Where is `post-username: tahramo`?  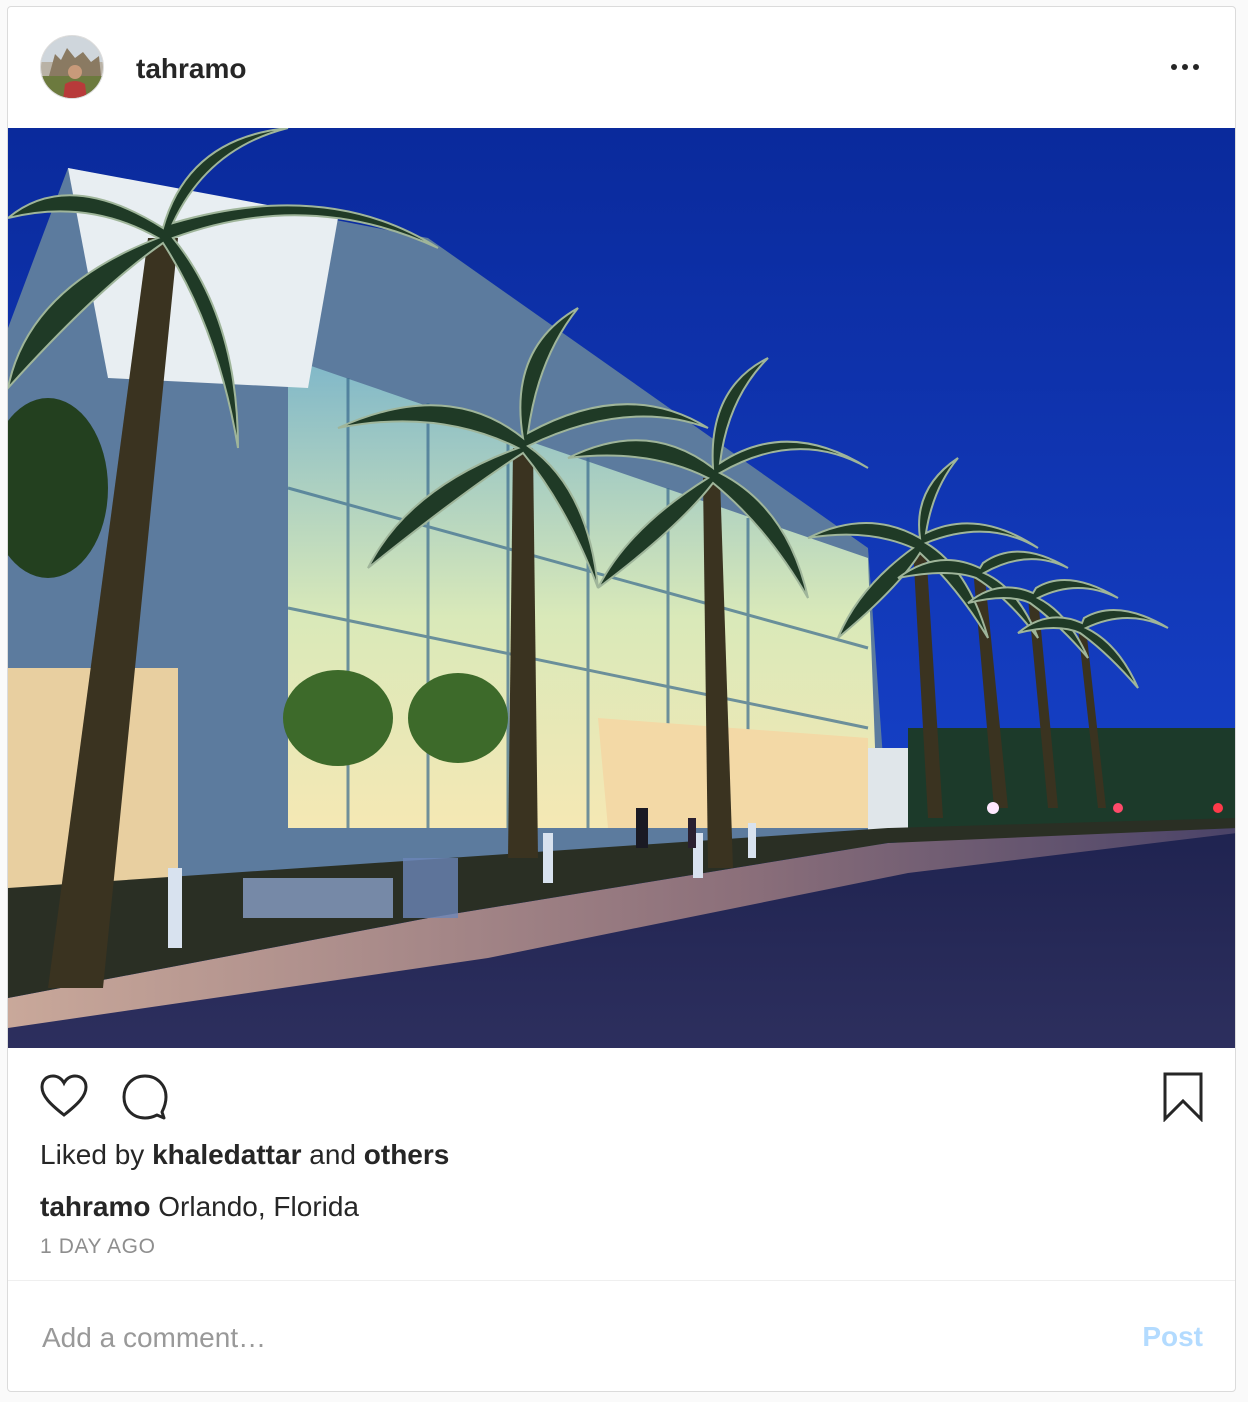 post-username: tahramo is located at coordinates (191, 69).